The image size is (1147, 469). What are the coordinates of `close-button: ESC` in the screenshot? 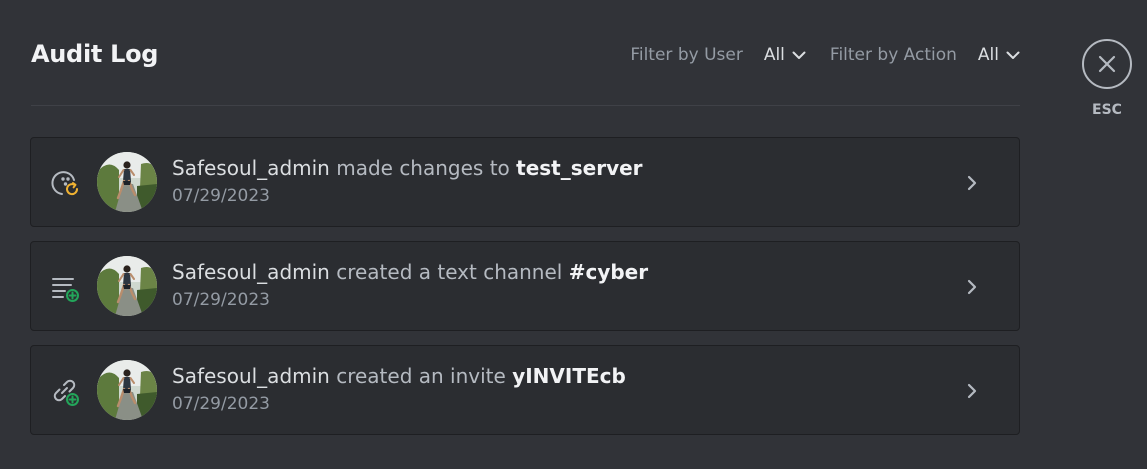 It's located at (1107, 78).